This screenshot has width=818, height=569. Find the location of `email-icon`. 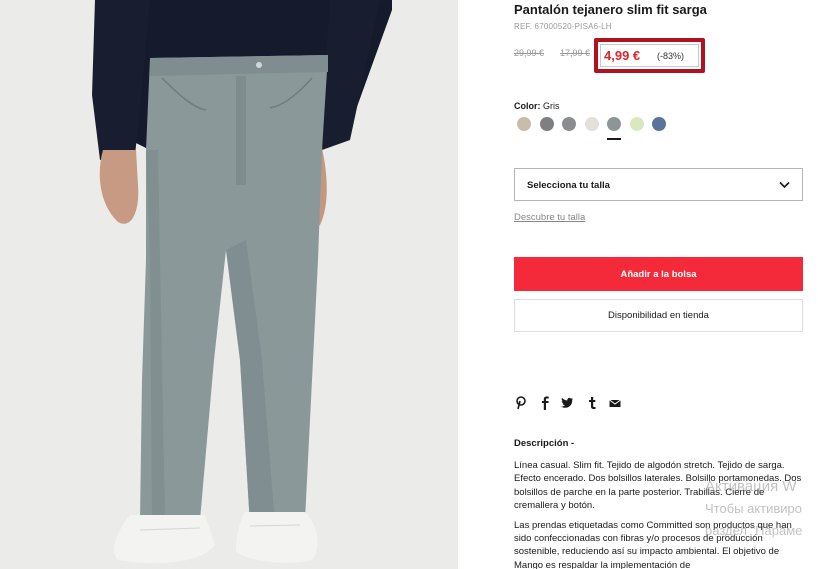

email-icon is located at coordinates (615, 403).